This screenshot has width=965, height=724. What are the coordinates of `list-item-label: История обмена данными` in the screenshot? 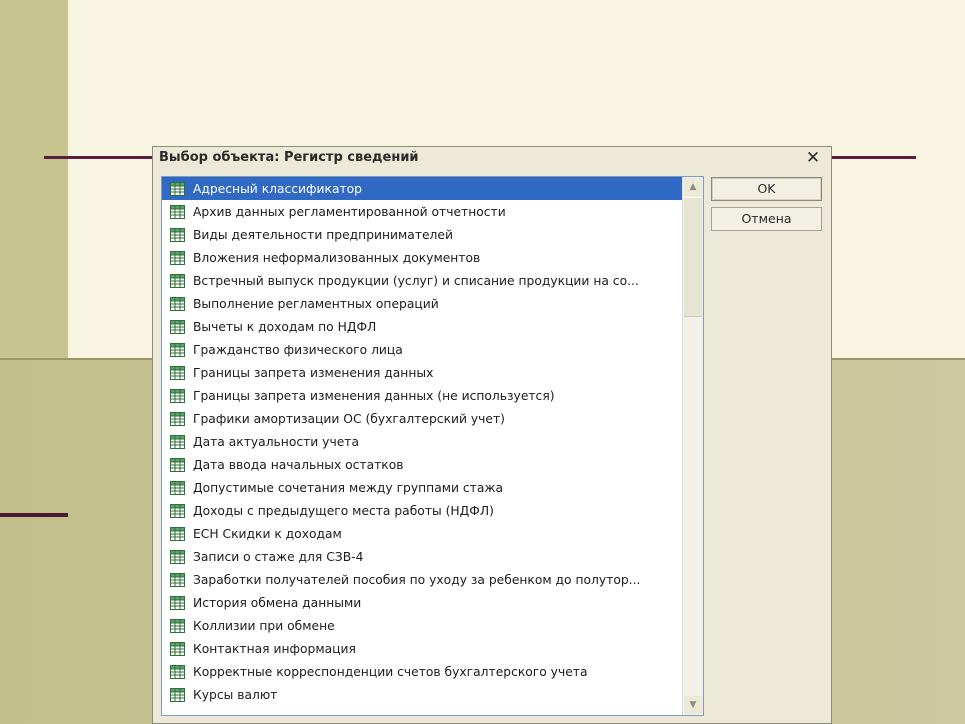 It's located at (277, 602).